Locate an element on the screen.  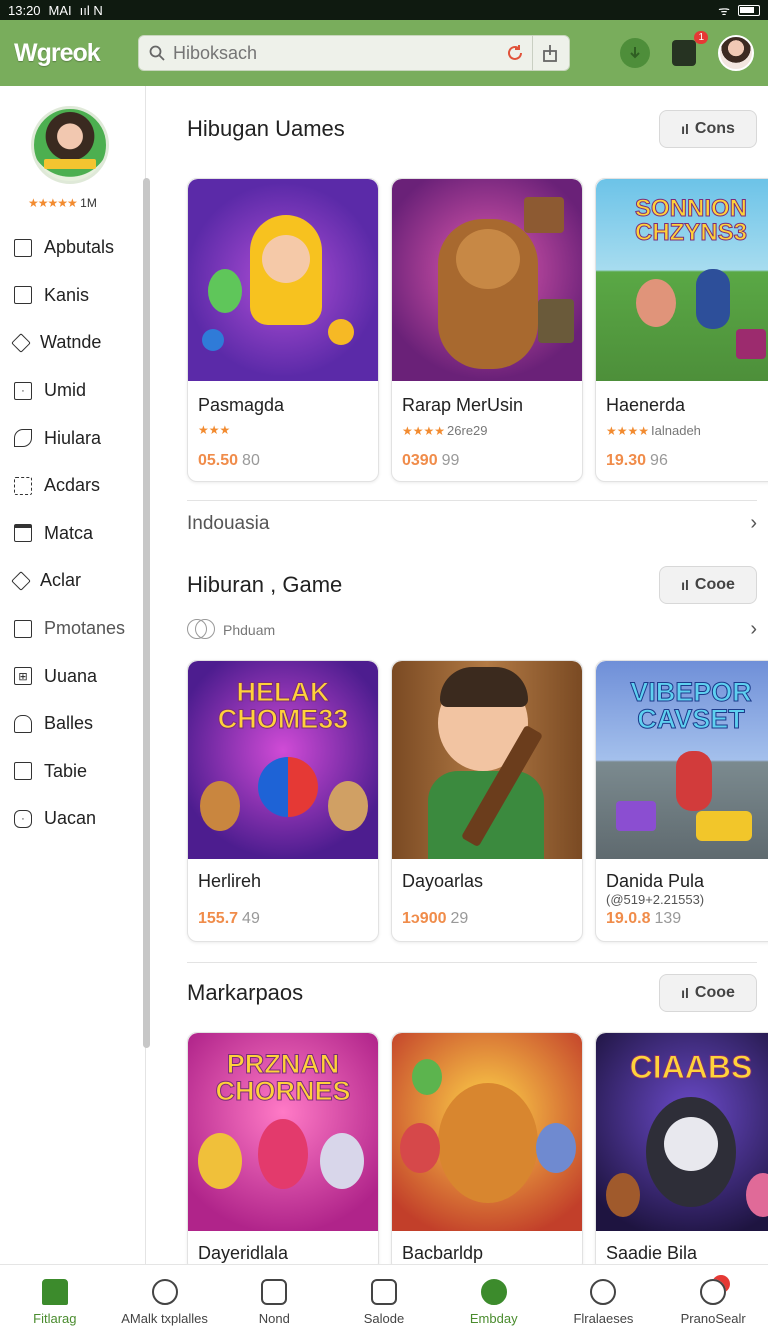
share-icon is located at coordinates (550, 53).